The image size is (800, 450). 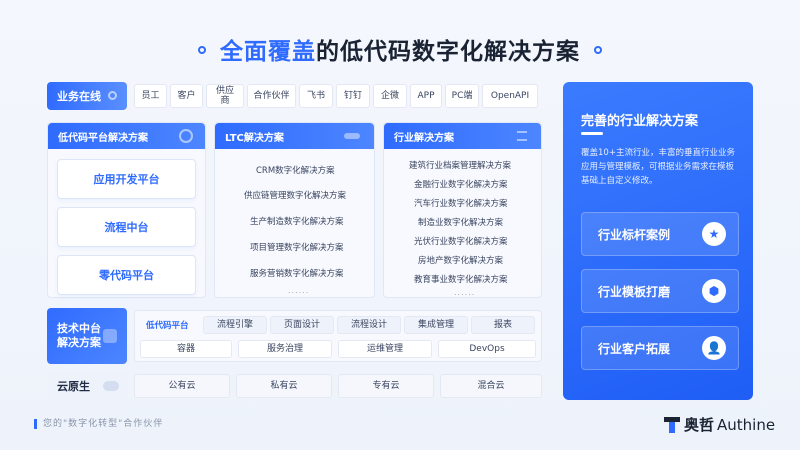 I want to click on tech-top-item: 流程引擎, so click(x=235, y=325).